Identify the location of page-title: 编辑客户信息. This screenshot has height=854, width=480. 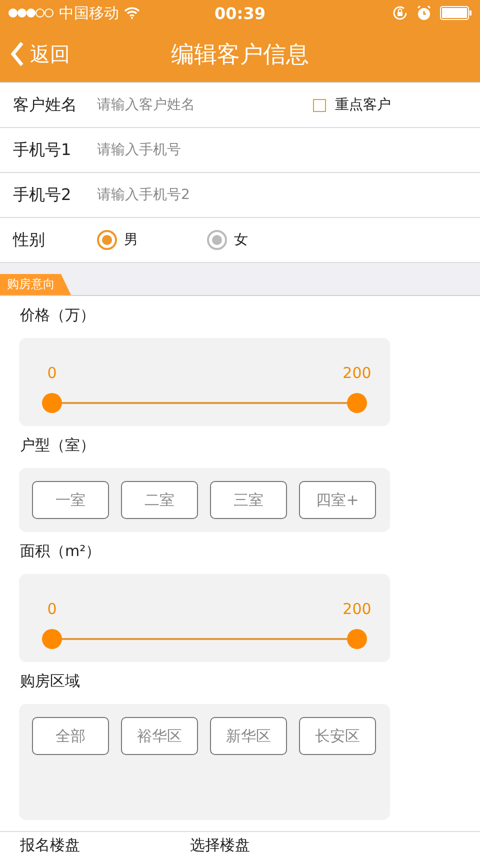
(240, 55).